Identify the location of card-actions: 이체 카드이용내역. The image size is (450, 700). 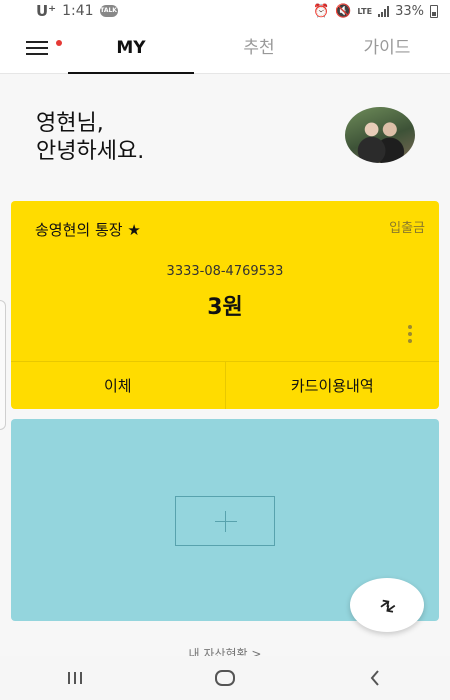
(225, 385).